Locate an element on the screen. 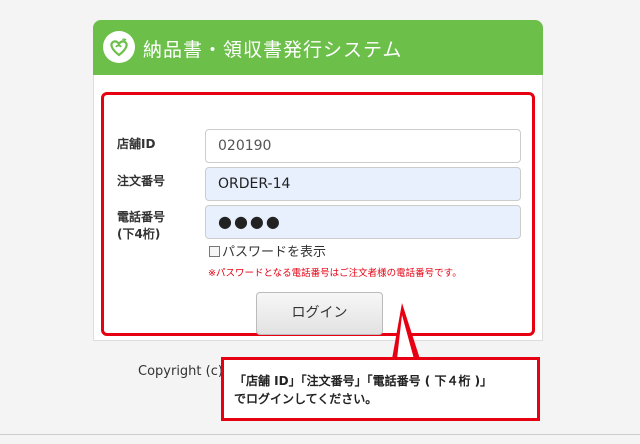  password-note: ※パスワードとなる電話番号はご注文者様の電話番号です。 is located at coordinates (335, 273).